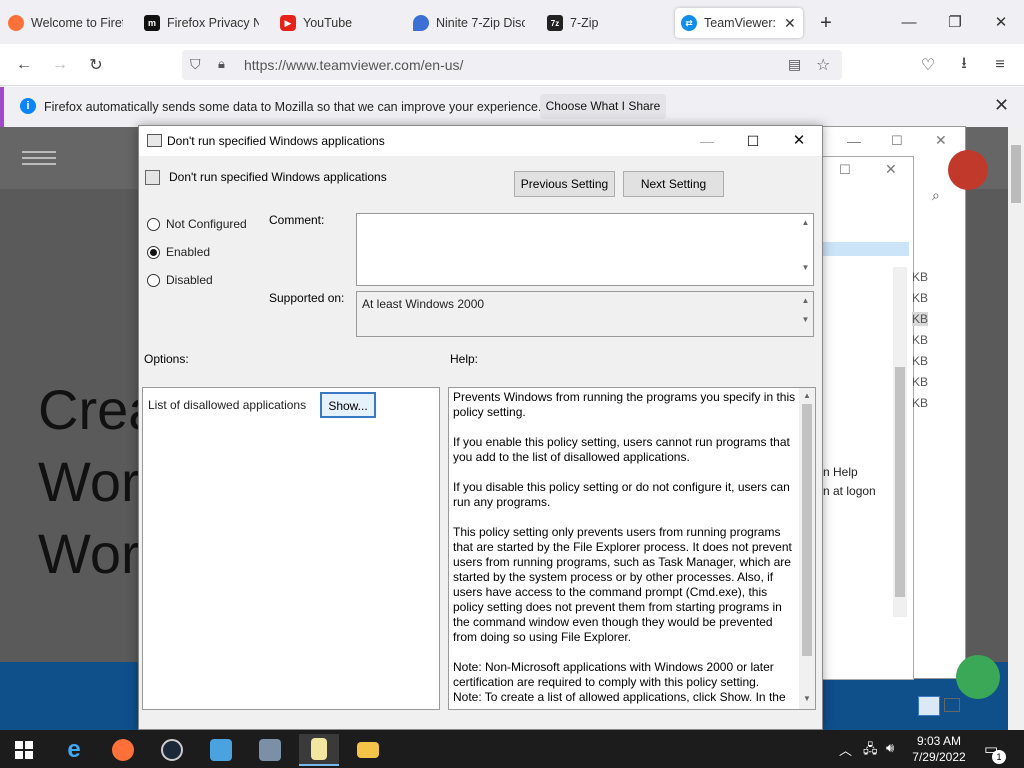 The height and width of the screenshot is (768, 1024). I want to click on close-notification-icon: ✕, so click(1001, 105).